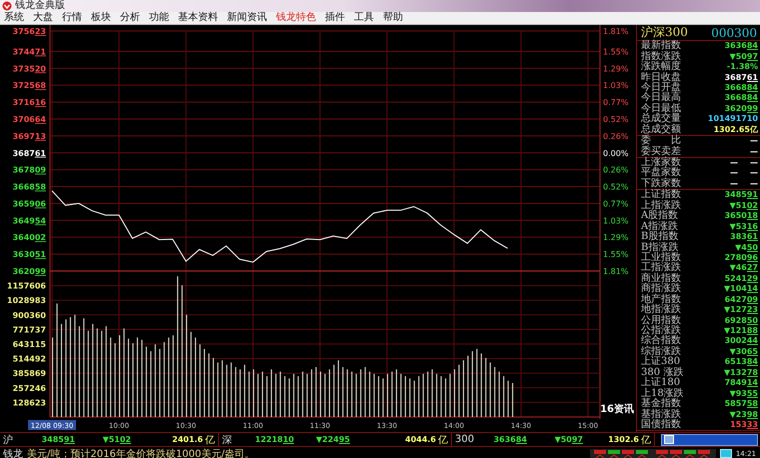  Describe the element at coordinates (101, 18) in the screenshot. I see `menu-item: 板块` at that location.